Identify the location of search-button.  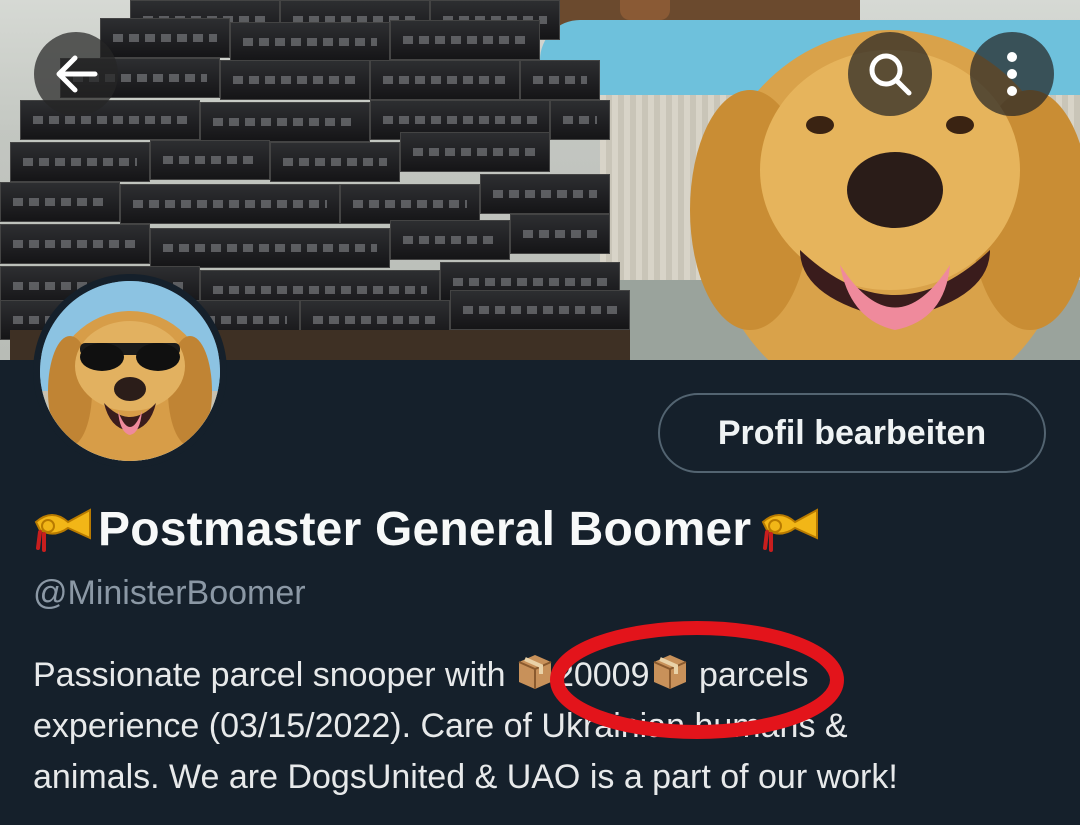
(890, 74).